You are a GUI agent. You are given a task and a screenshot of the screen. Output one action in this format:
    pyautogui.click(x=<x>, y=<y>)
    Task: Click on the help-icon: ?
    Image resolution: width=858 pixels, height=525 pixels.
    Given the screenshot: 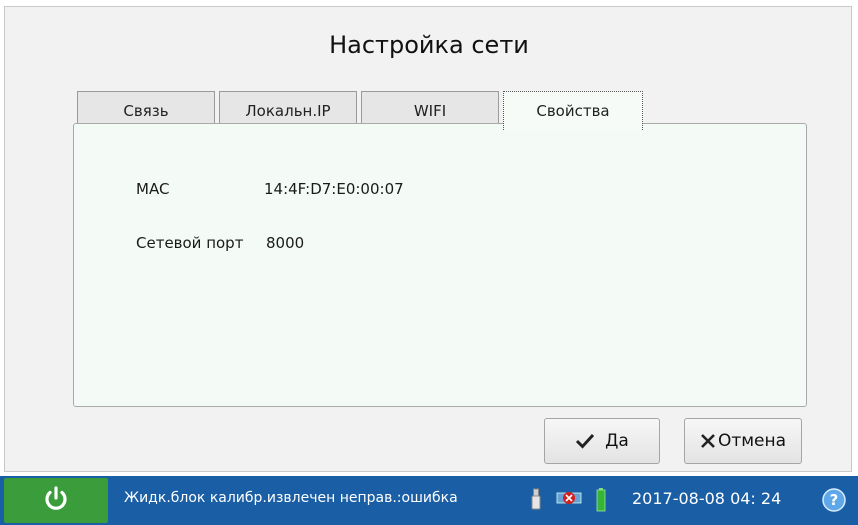 What is the action you would take?
    pyautogui.click(x=834, y=502)
    